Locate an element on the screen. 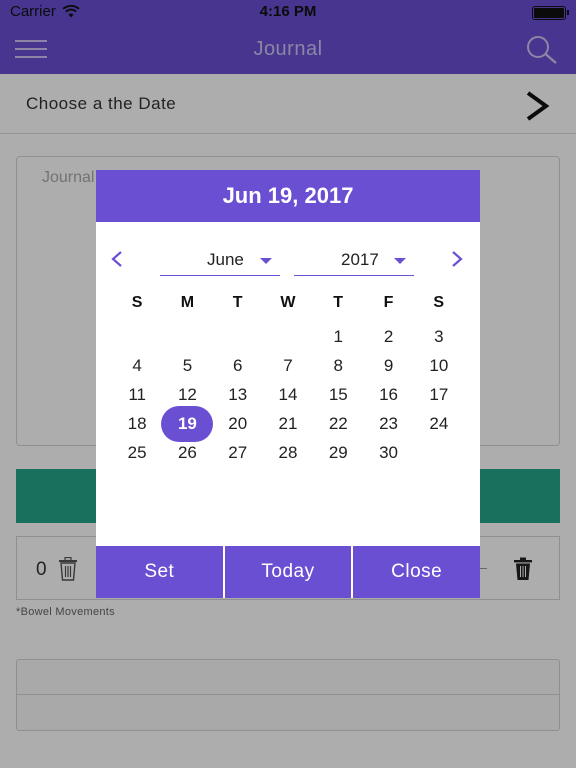 The height and width of the screenshot is (768, 576). calendar-day: 23 is located at coordinates (388, 423).